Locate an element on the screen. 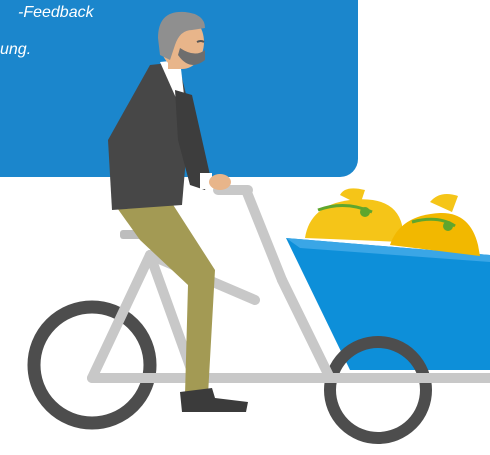  rider-head is located at coordinates (181, 40).